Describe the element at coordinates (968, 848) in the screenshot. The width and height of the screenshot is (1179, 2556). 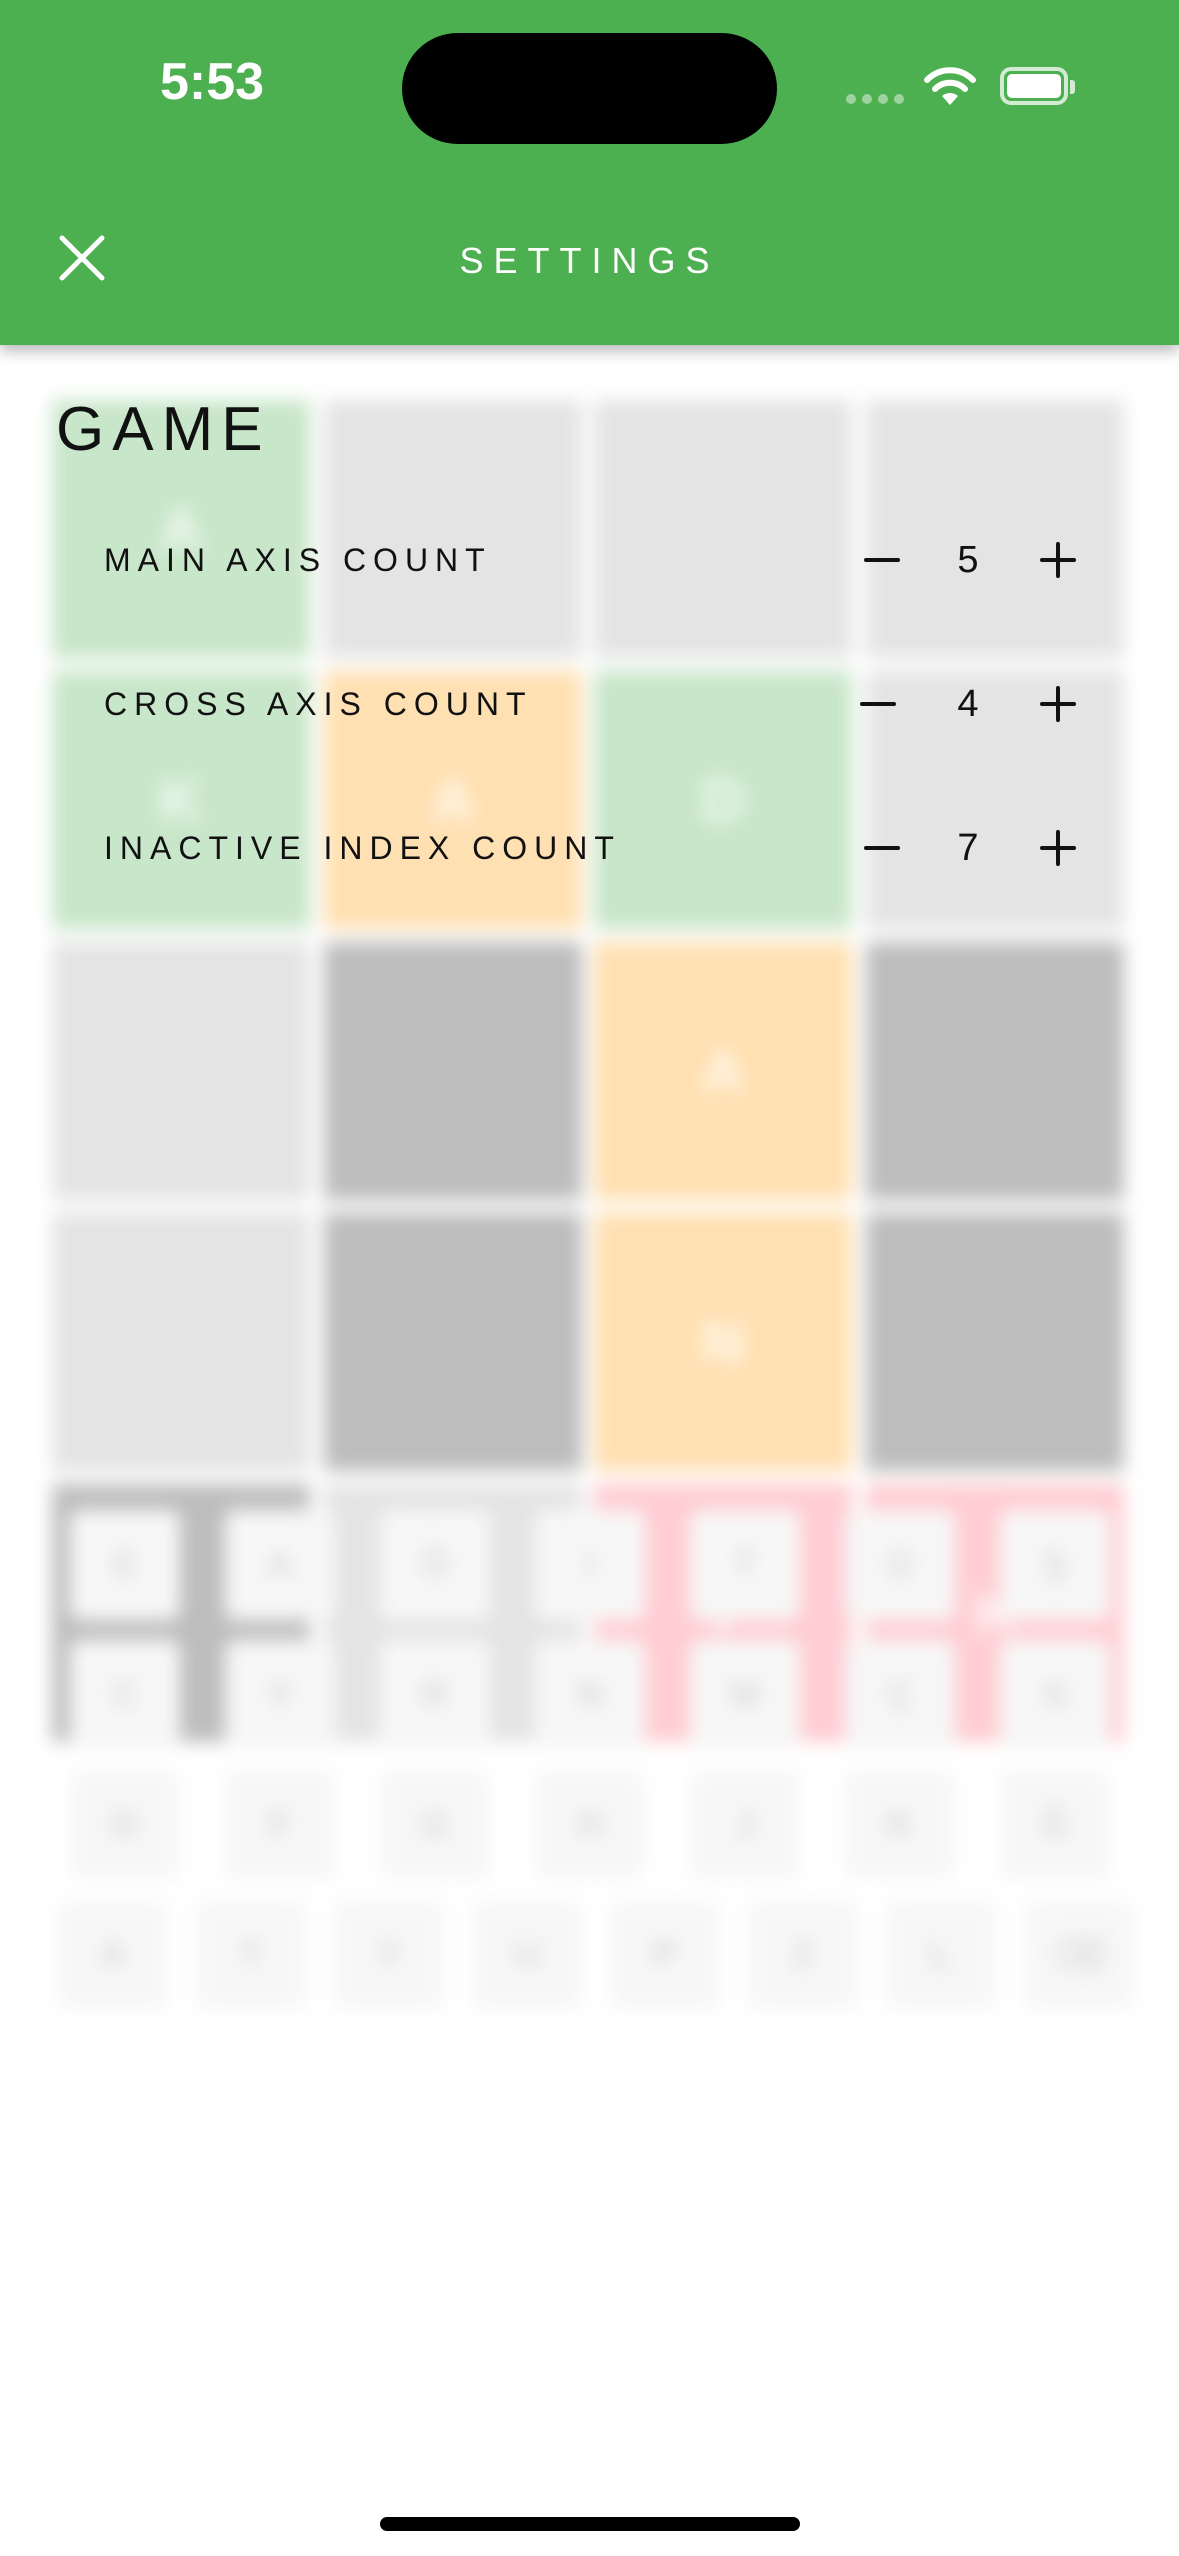
I see `setting-value: 7` at that location.